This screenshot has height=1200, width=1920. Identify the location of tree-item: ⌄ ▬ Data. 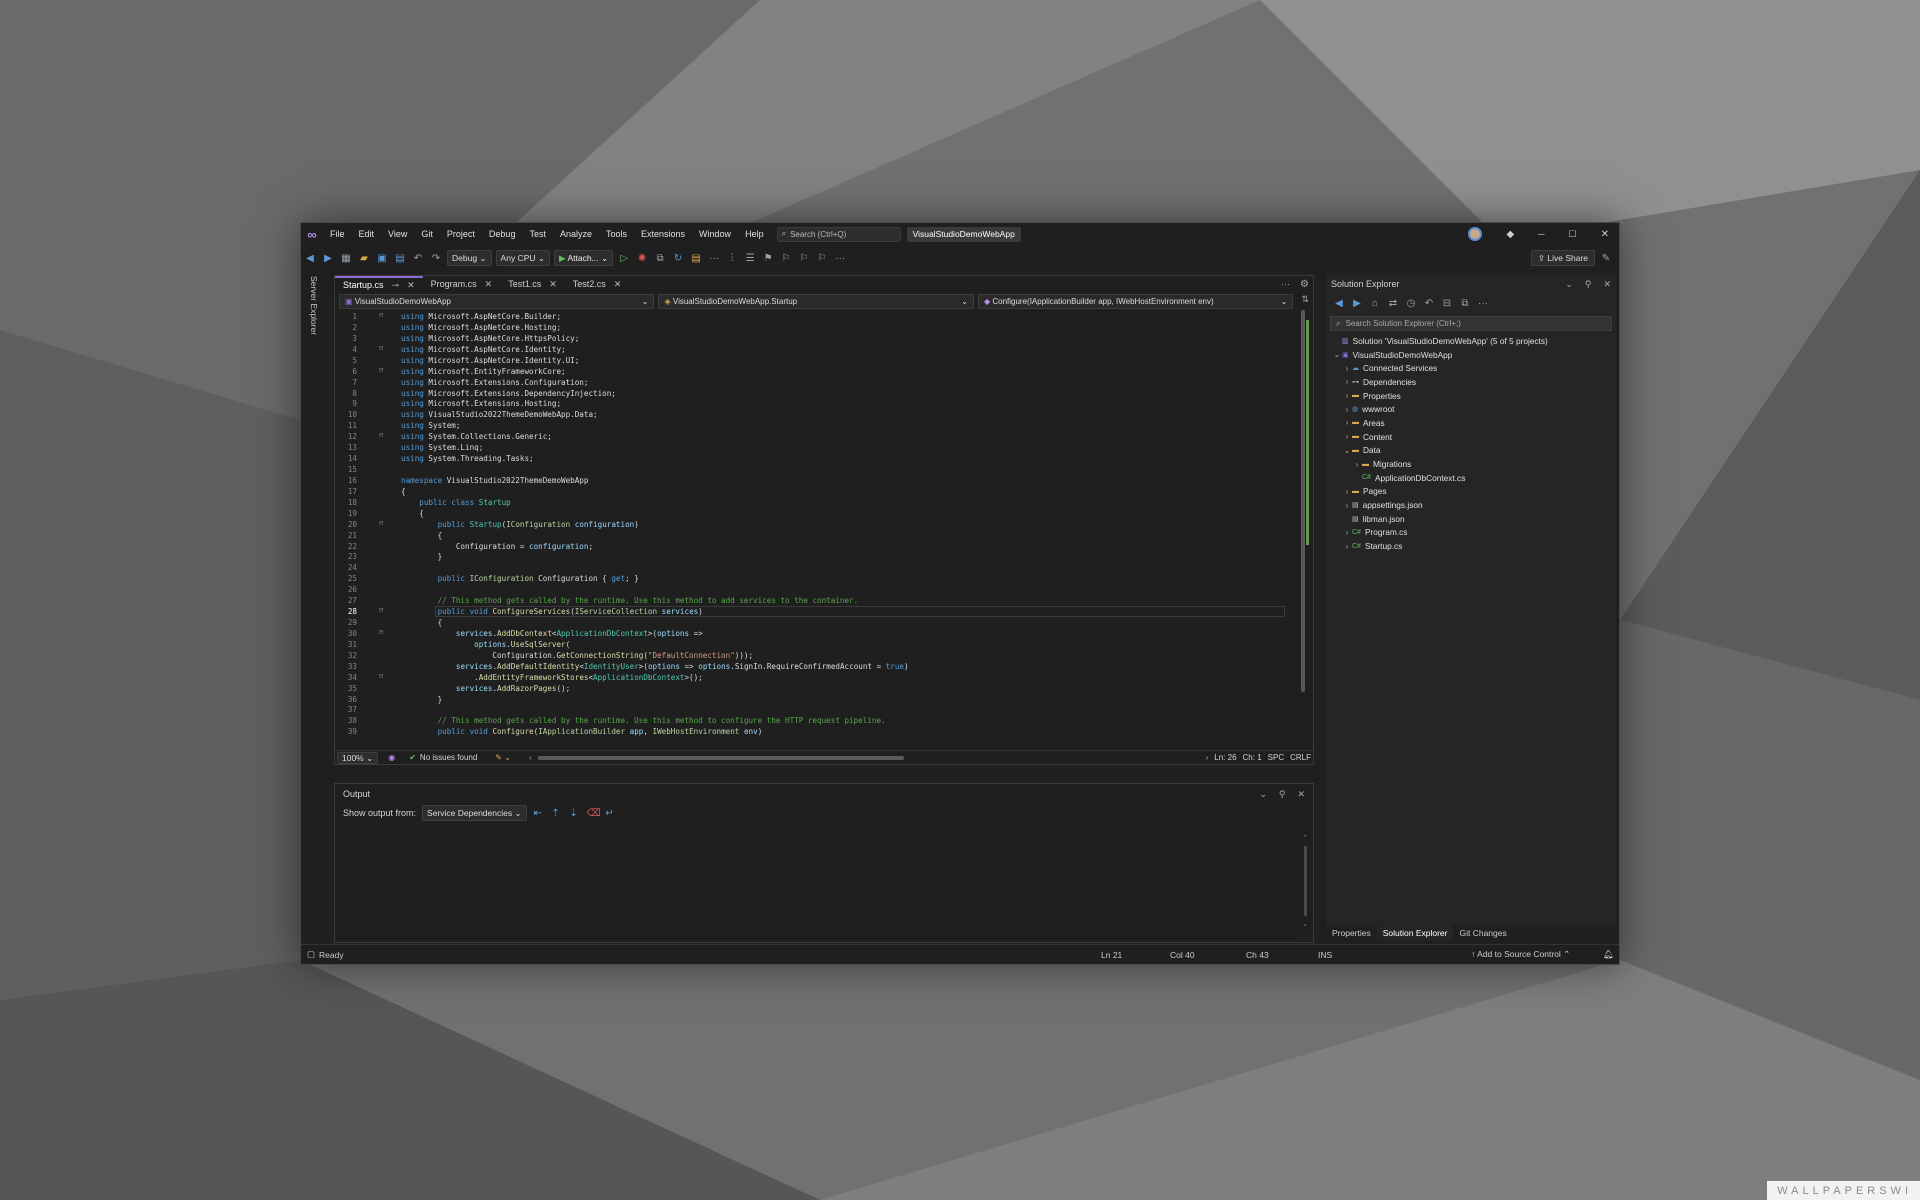
(1474, 451).